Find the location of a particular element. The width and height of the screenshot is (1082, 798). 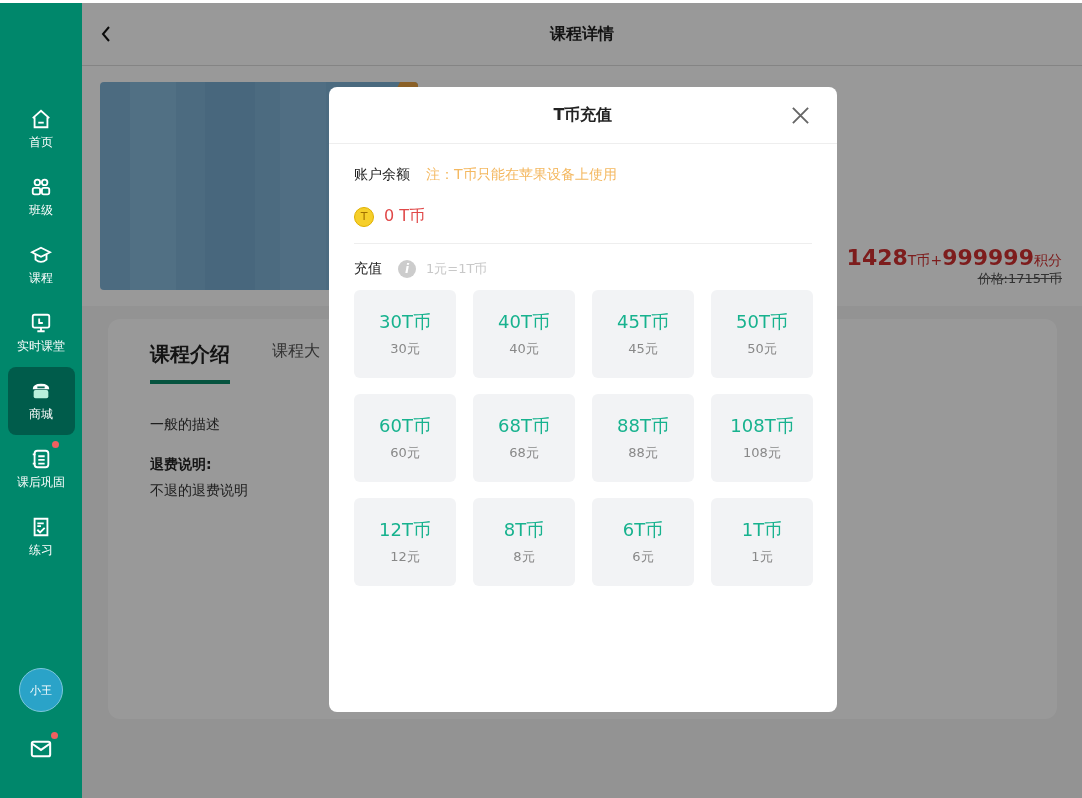

nav-item: 商城 is located at coordinates (41, 401).